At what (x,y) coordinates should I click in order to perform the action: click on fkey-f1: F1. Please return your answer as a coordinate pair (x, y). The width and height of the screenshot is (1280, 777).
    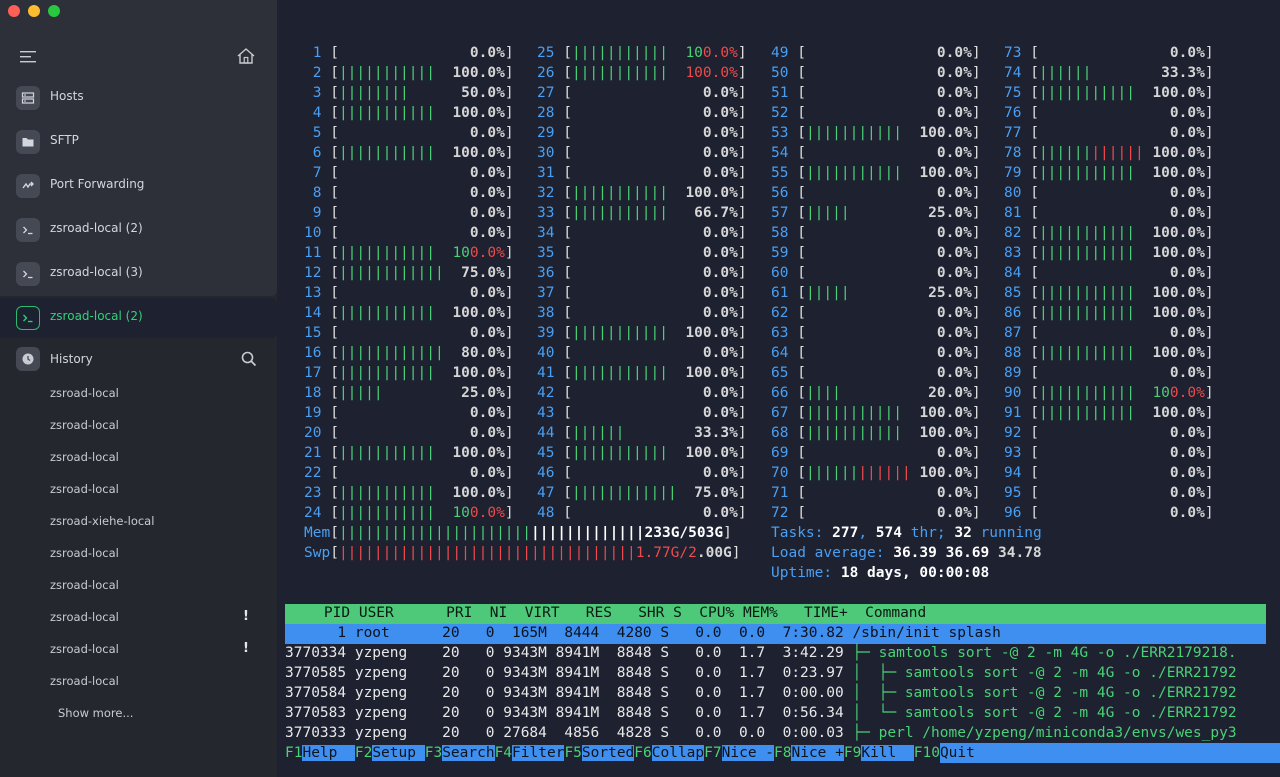
    Looking at the image, I should click on (293, 753).